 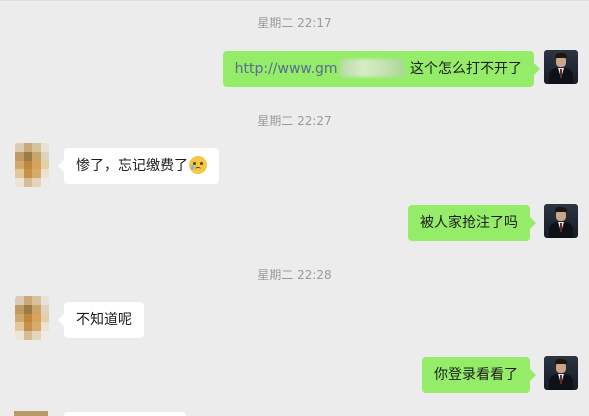 What do you see at coordinates (286, 69) in the screenshot?
I see `message-link: http://www.gm` at bounding box center [286, 69].